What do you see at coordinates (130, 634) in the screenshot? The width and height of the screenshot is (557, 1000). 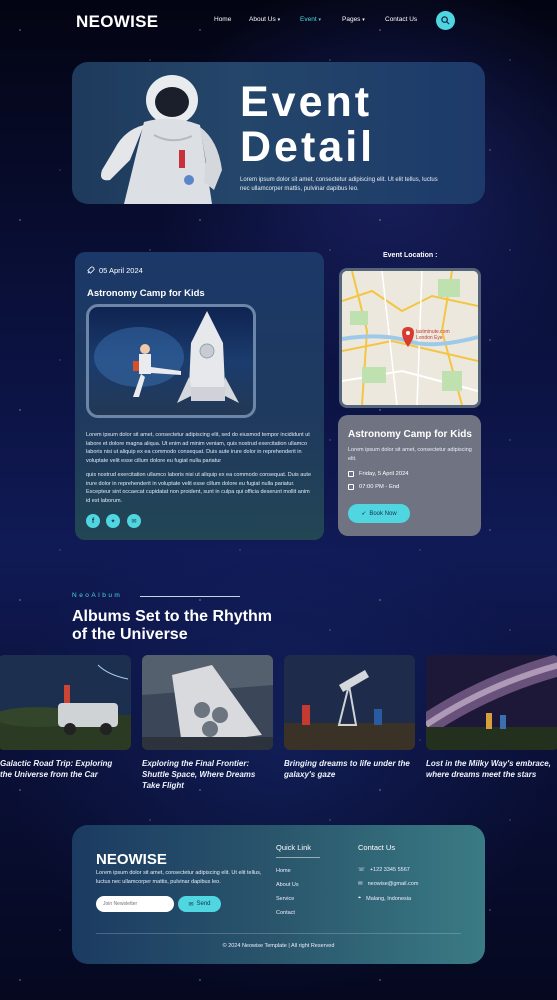 I see `albums-heading-line-2: of the Universe` at bounding box center [130, 634].